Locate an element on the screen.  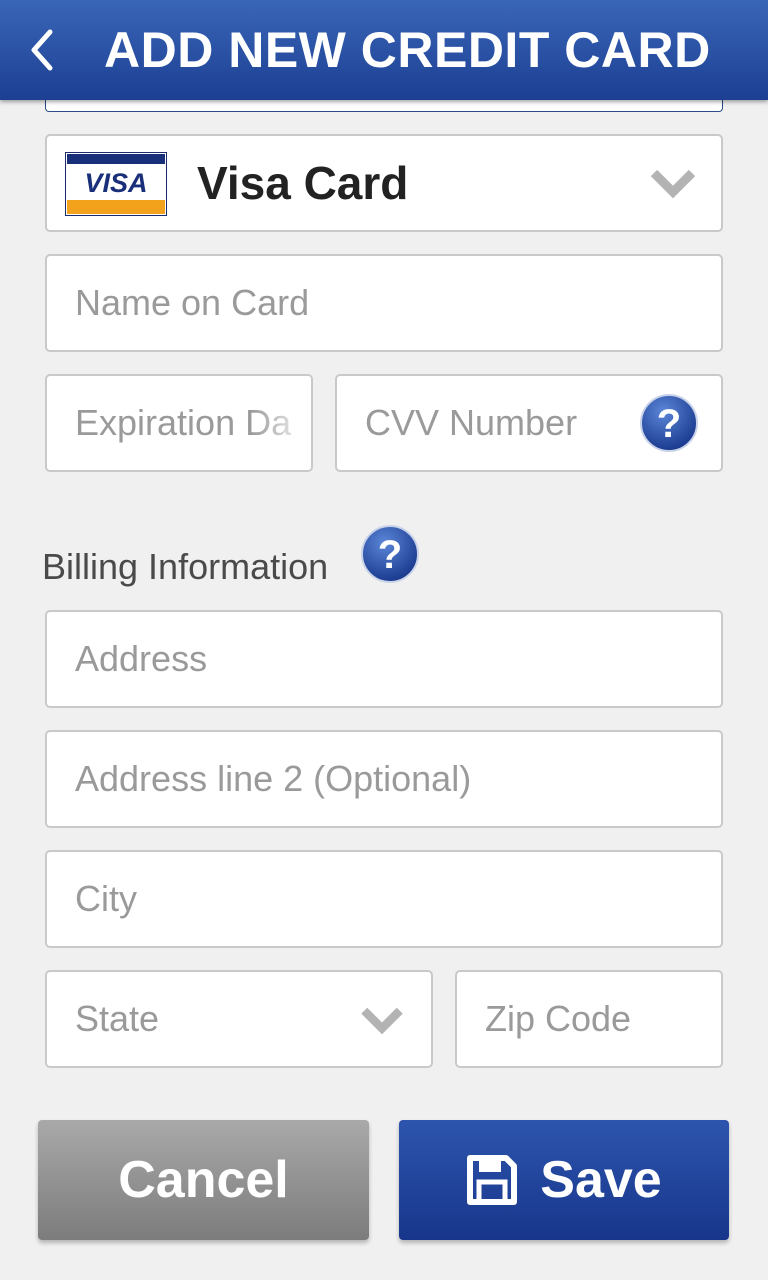
save-button: Save is located at coordinates (564, 1180).